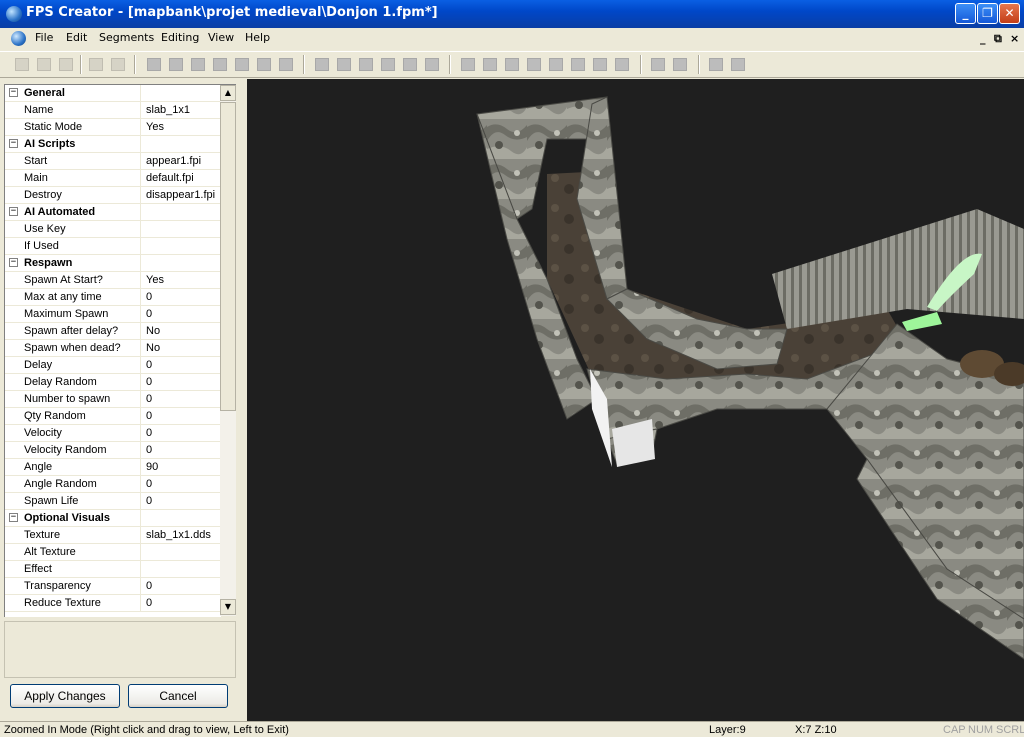 This screenshot has height=737, width=1024. What do you see at coordinates (113, 246) in the screenshot?
I see `property-row: If Used` at bounding box center [113, 246].